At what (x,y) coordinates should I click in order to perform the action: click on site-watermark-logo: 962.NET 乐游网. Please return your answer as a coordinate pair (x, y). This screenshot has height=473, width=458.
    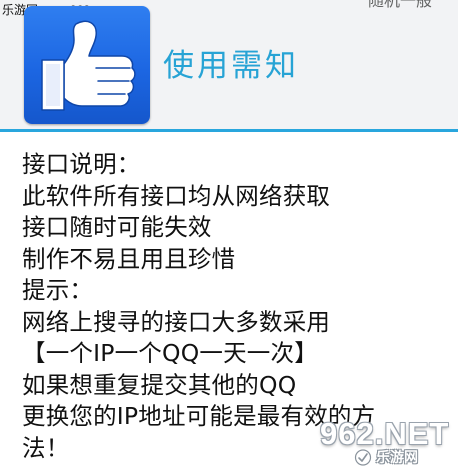
    Looking at the image, I should click on (387, 444).